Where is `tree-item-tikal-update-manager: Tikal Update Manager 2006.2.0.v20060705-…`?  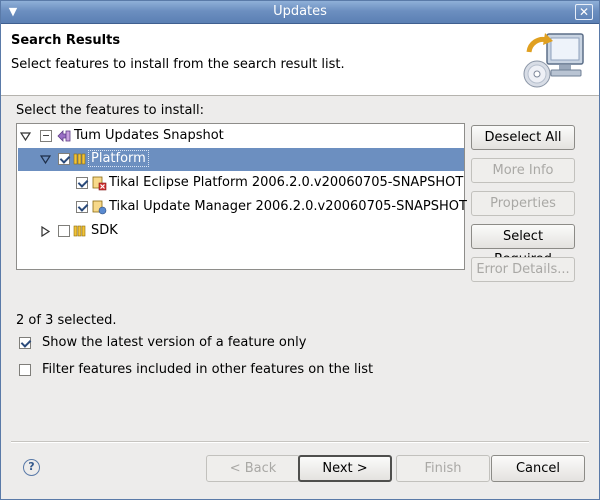
tree-item-tikal-update-manager: Tikal Update Manager 2006.2.0.v20060705-… is located at coordinates (242, 207).